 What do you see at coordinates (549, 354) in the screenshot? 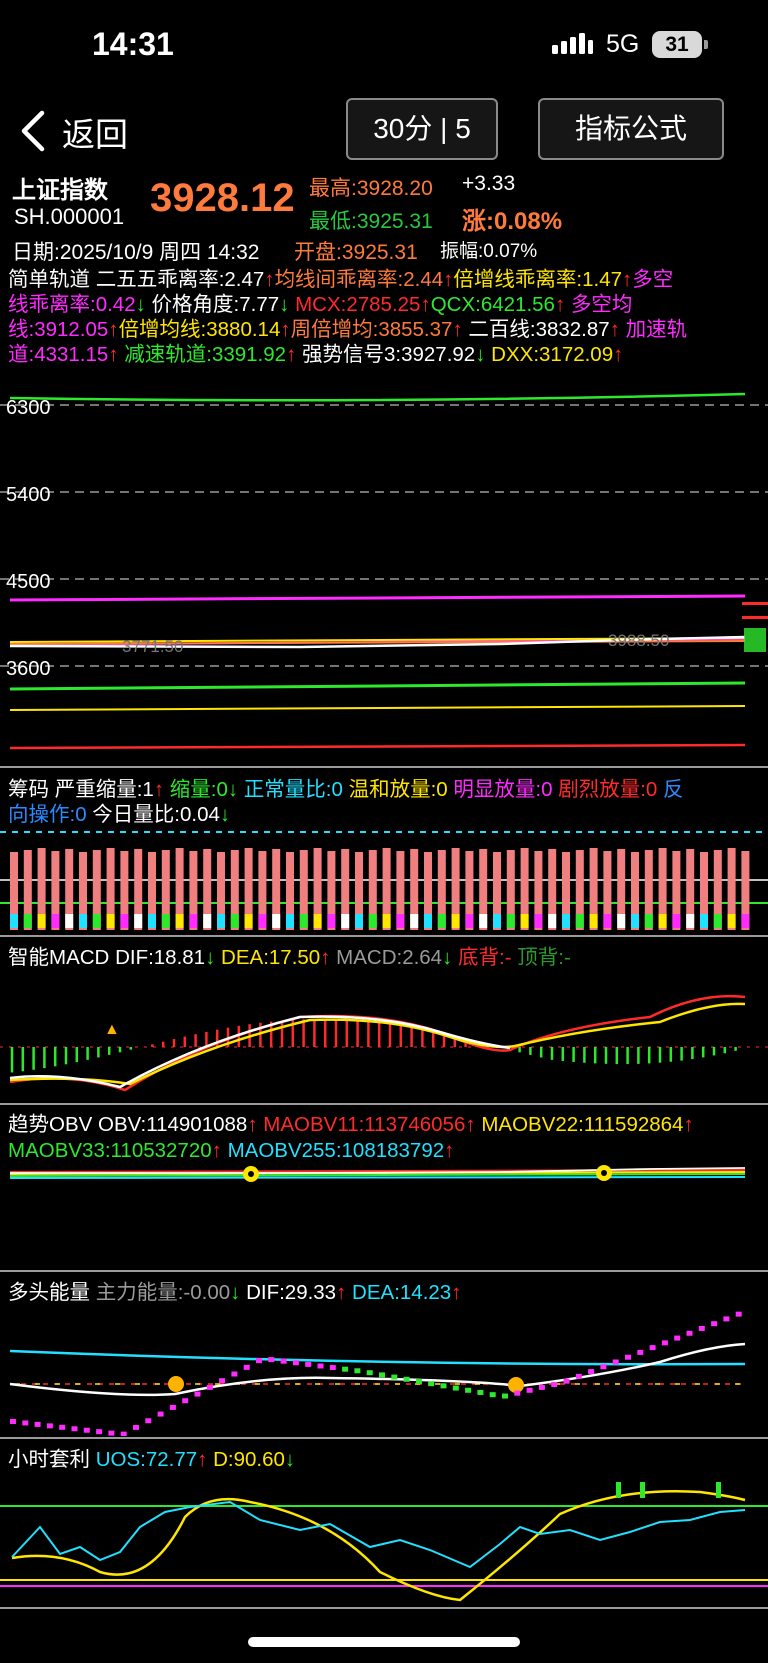
I see `legend-item: DXX:3172.09` at bounding box center [549, 354].